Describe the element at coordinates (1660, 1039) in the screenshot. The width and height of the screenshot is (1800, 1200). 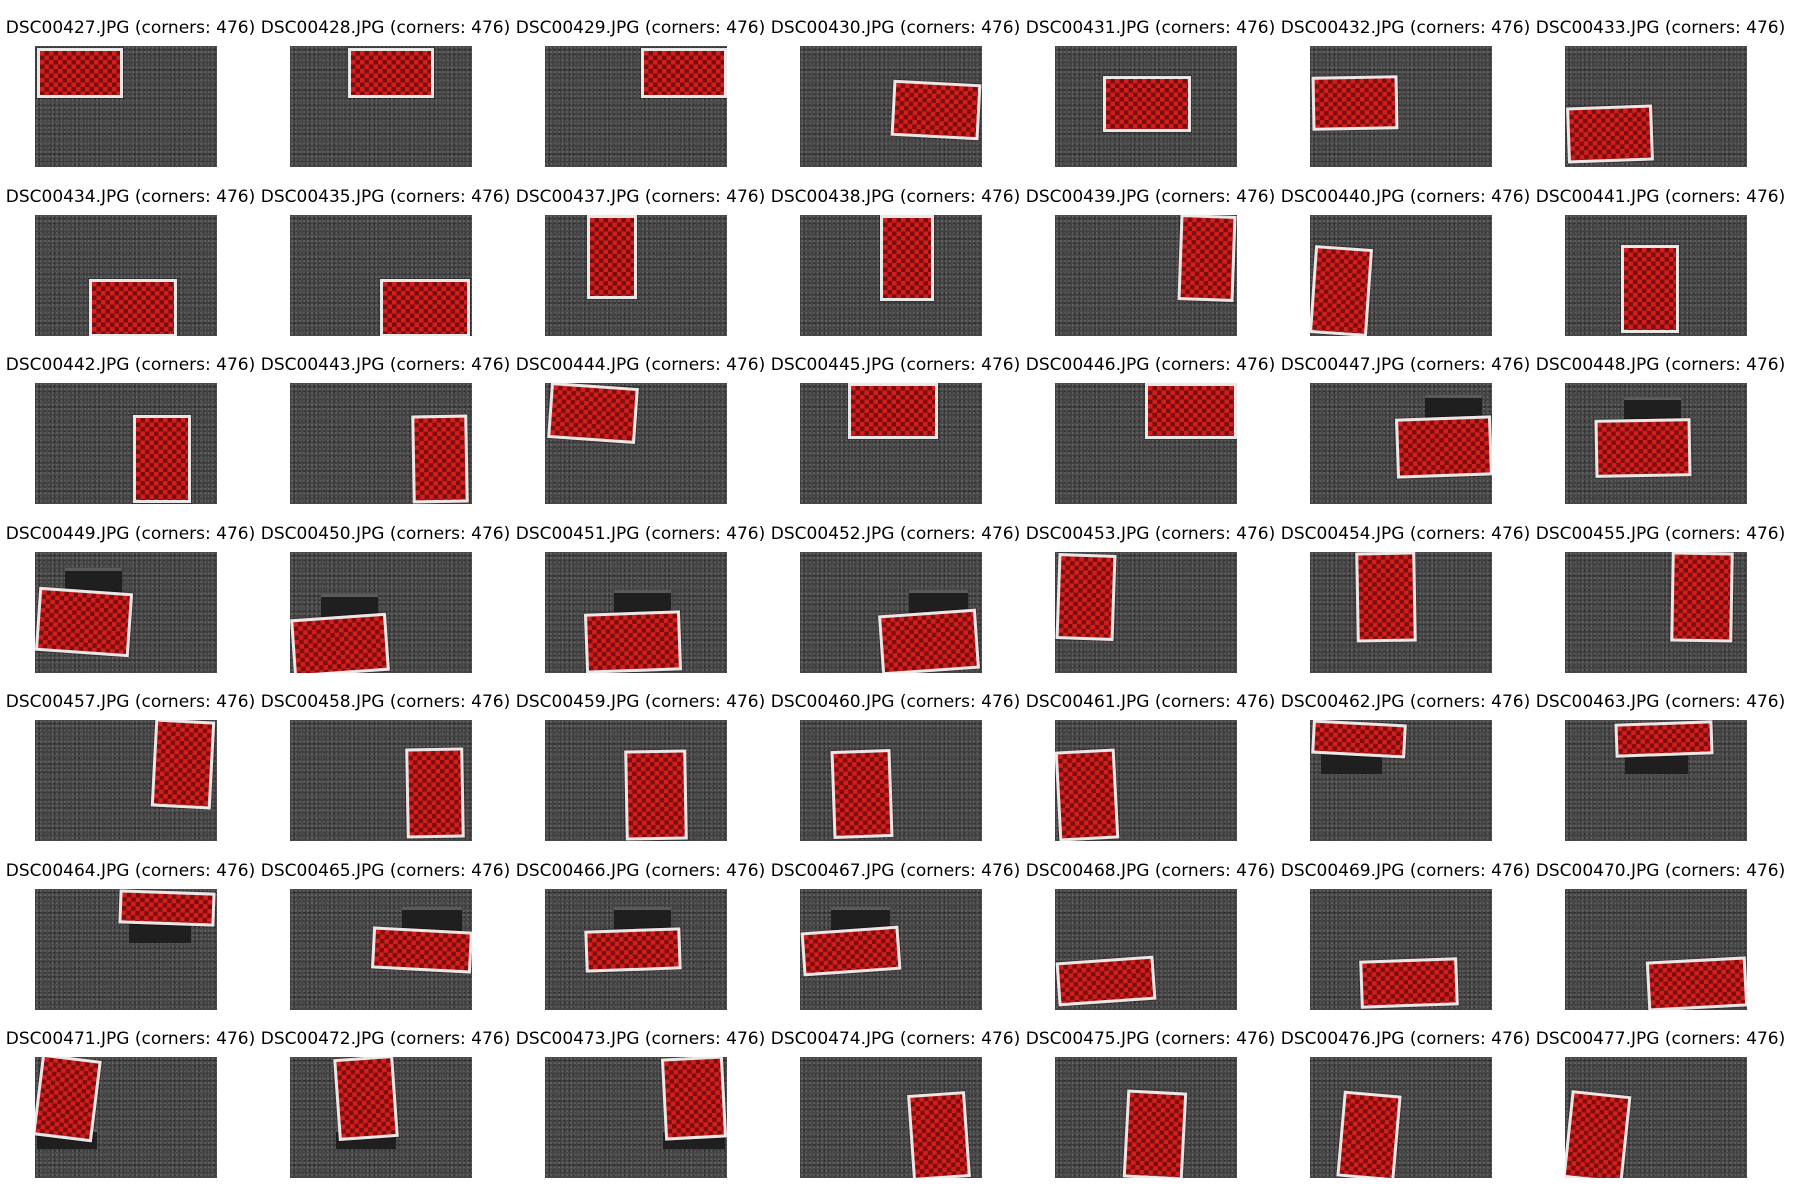
I see `thumbnail-title: DSC00477.JPG (corners: 476)` at that location.